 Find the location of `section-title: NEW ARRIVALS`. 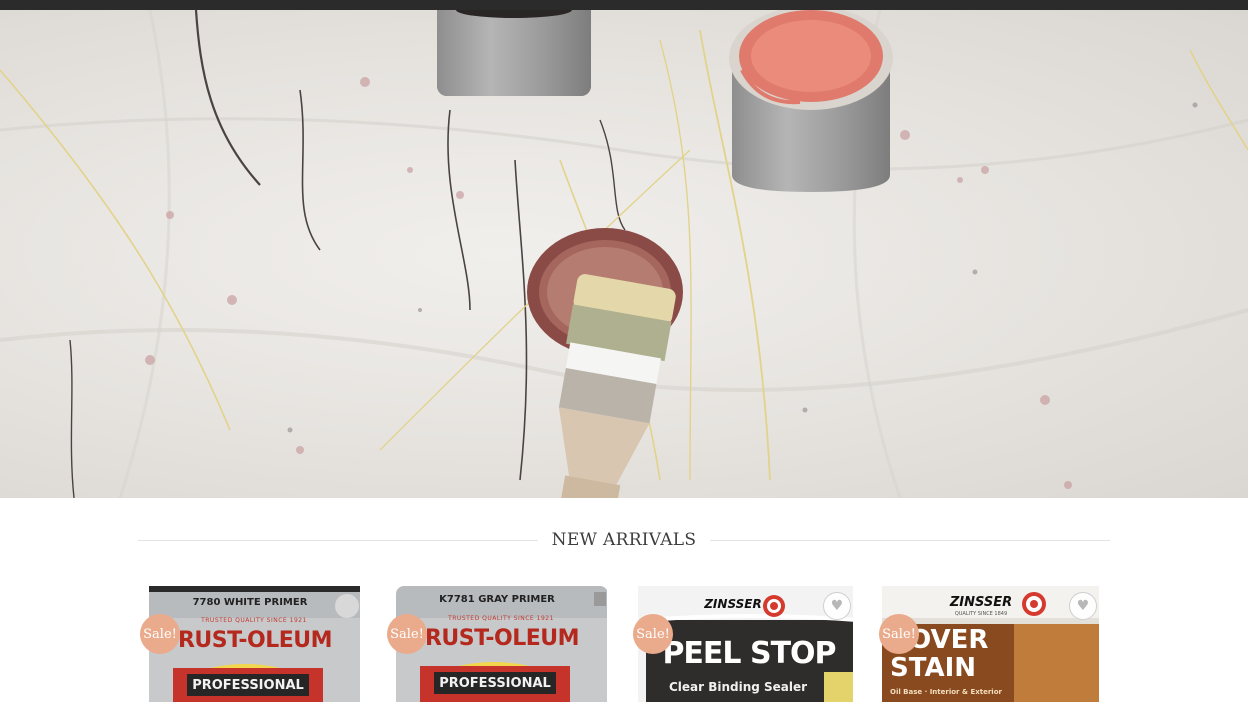

section-title: NEW ARRIVALS is located at coordinates (624, 540).